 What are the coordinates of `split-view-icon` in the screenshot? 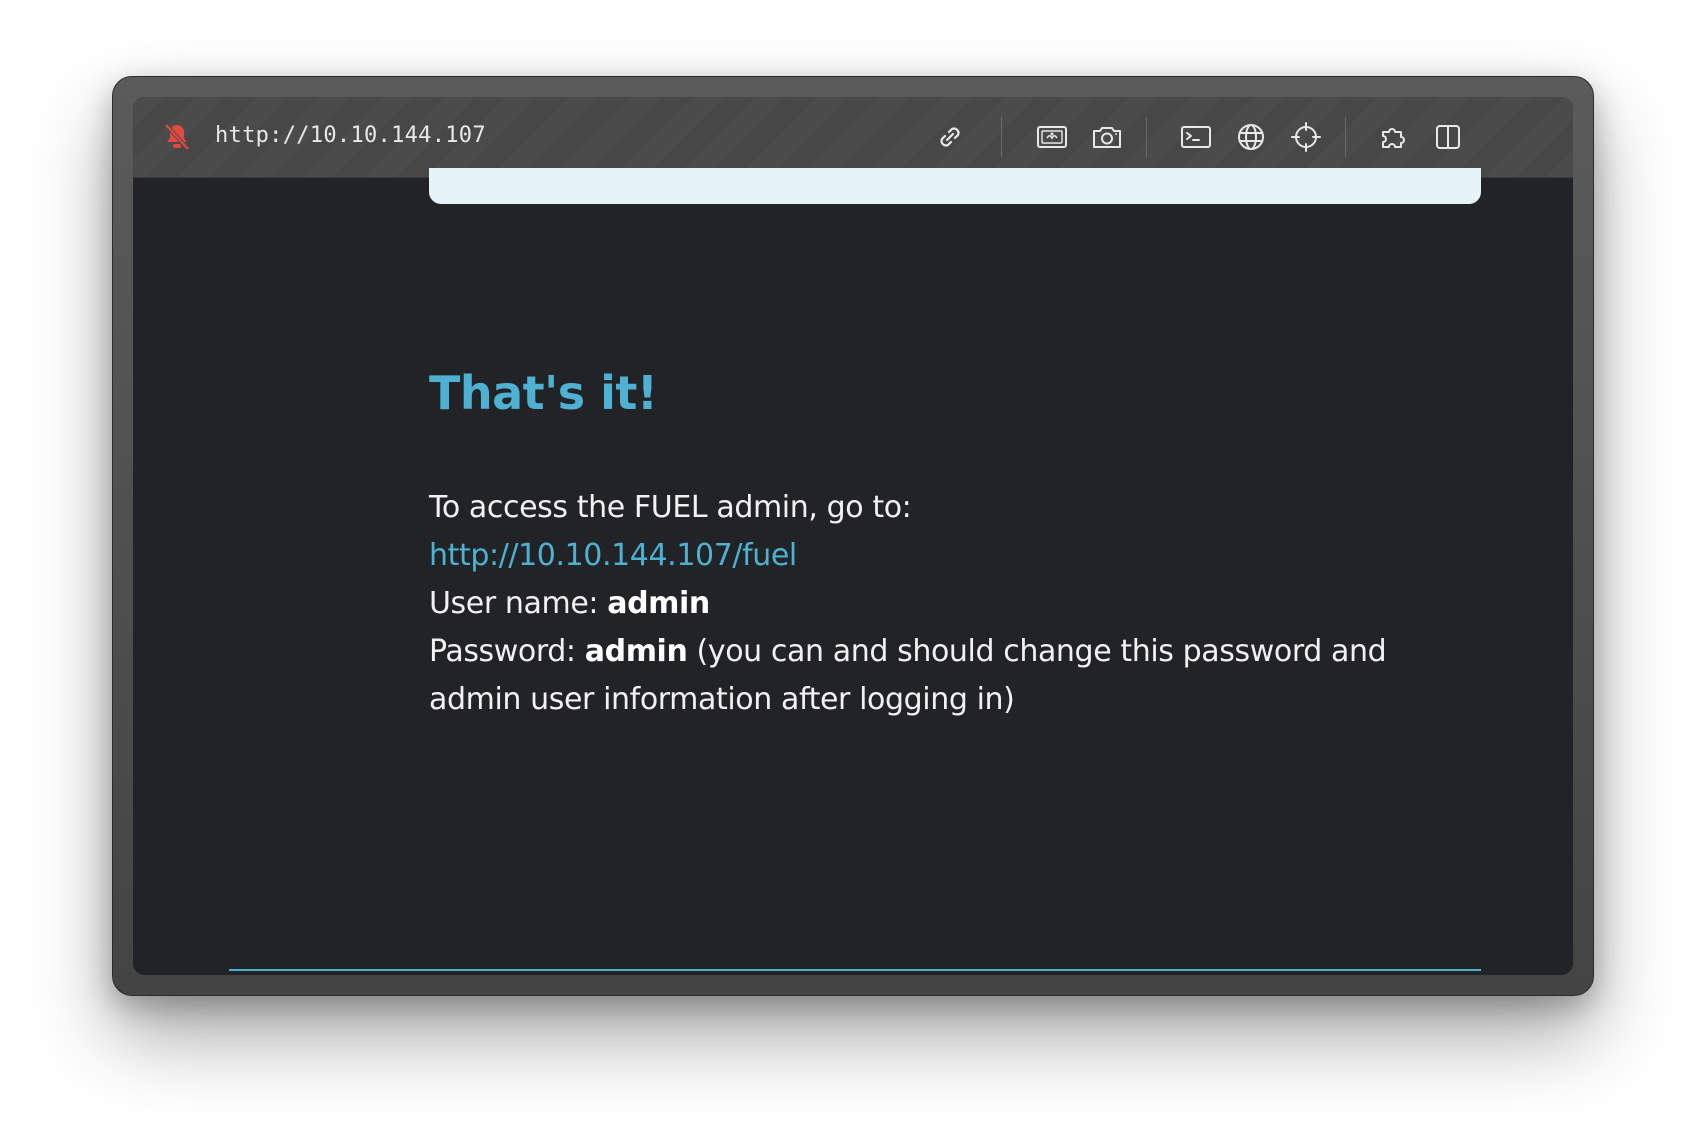 It's located at (1448, 137).